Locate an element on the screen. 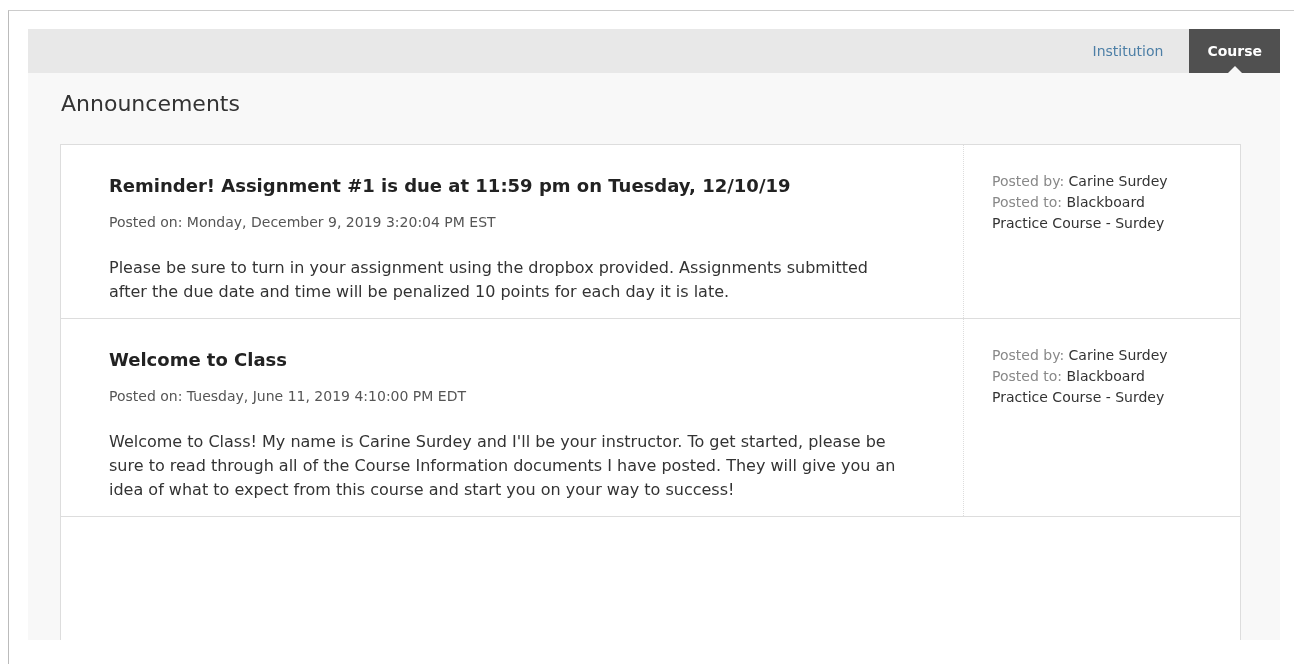 Image resolution: width=1294 pixels, height=664 pixels. announcement-title: Reminder! Assignment #1 is due at 11:59 pm on Tuesday, 12/10/19 is located at coordinates (450, 185).